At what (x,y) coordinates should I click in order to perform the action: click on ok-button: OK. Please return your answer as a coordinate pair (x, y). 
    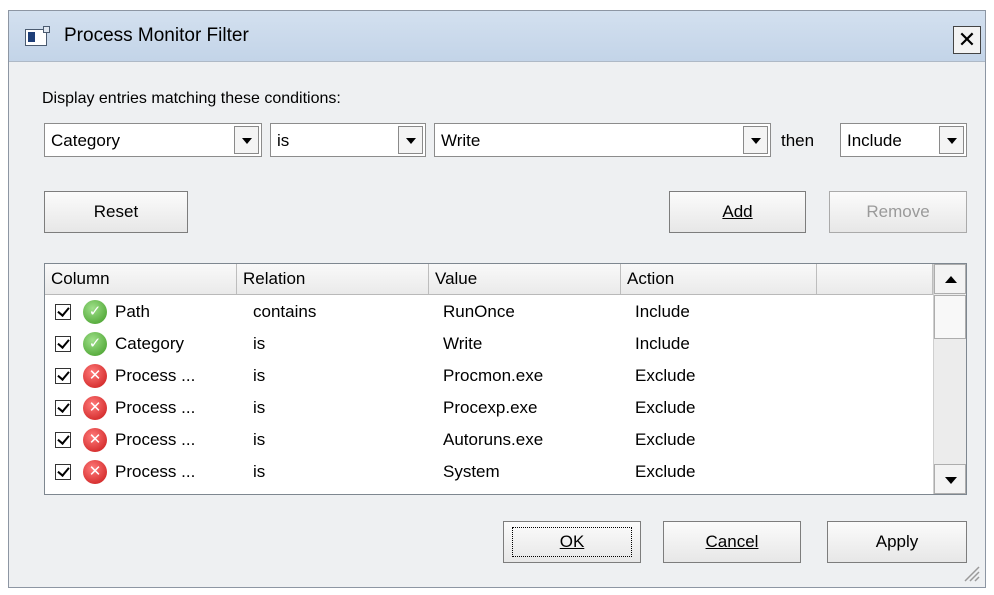
    Looking at the image, I should click on (572, 542).